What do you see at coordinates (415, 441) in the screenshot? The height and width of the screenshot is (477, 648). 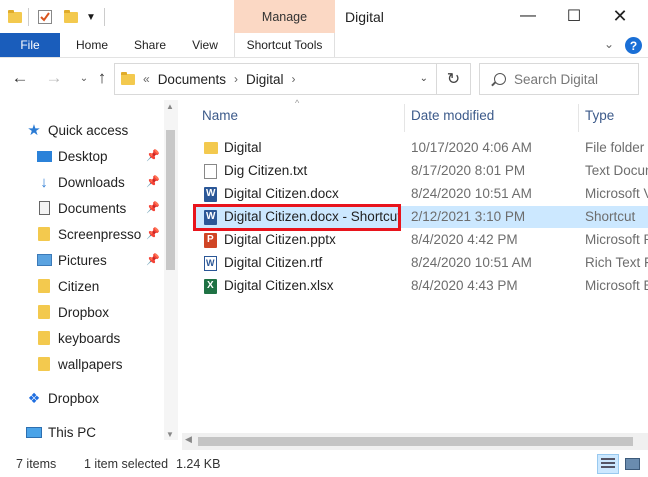 I see `horizontal-scrollbar-thumb` at bounding box center [415, 441].